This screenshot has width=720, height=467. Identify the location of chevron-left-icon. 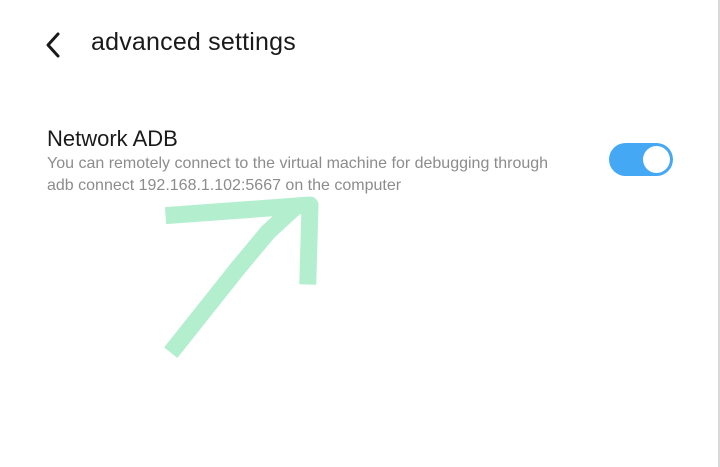
(53, 45).